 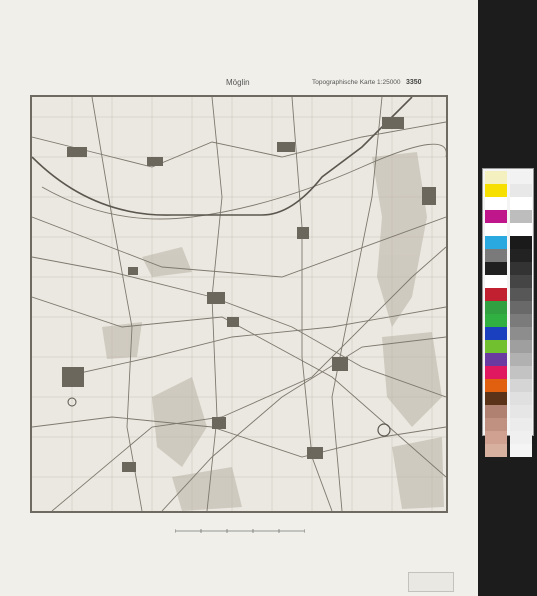 What do you see at coordinates (431, 582) in the screenshot?
I see `archive-stamp` at bounding box center [431, 582].